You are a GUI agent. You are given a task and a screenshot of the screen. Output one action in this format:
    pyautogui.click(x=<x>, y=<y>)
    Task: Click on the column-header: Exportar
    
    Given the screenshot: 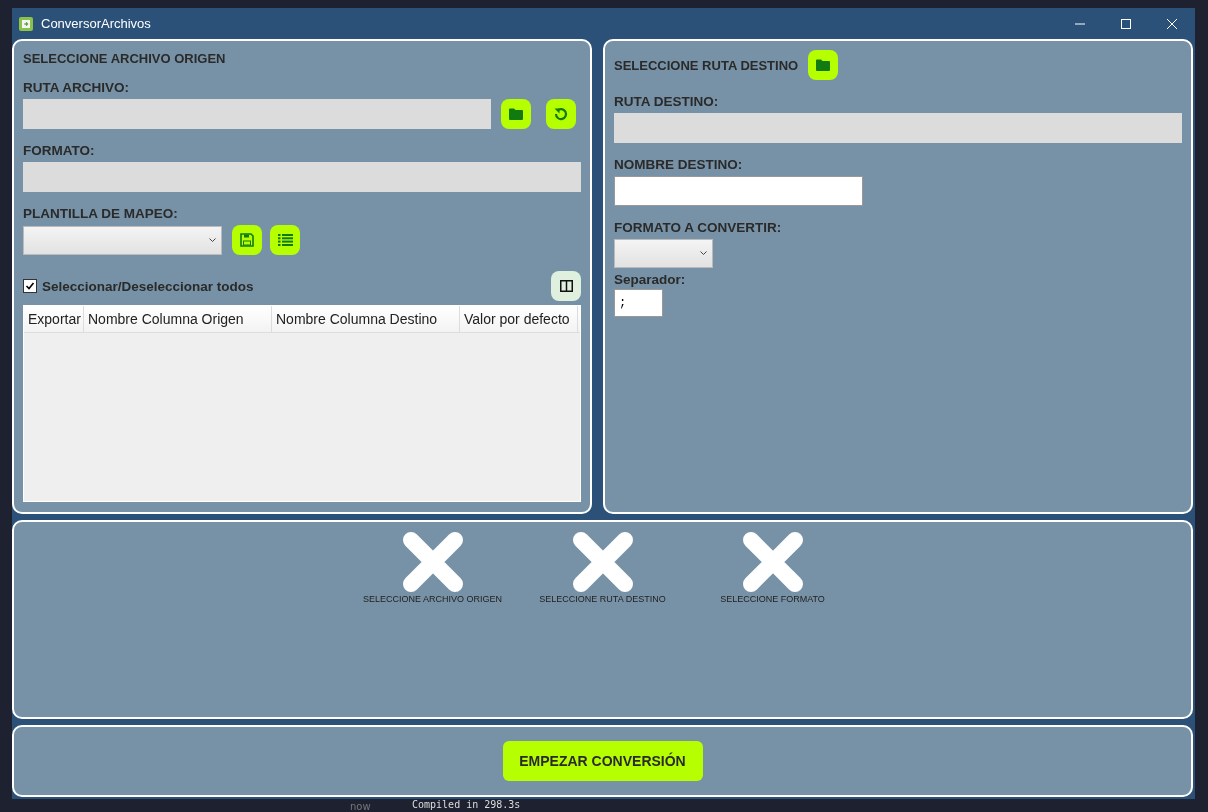 What is the action you would take?
    pyautogui.click(x=54, y=319)
    